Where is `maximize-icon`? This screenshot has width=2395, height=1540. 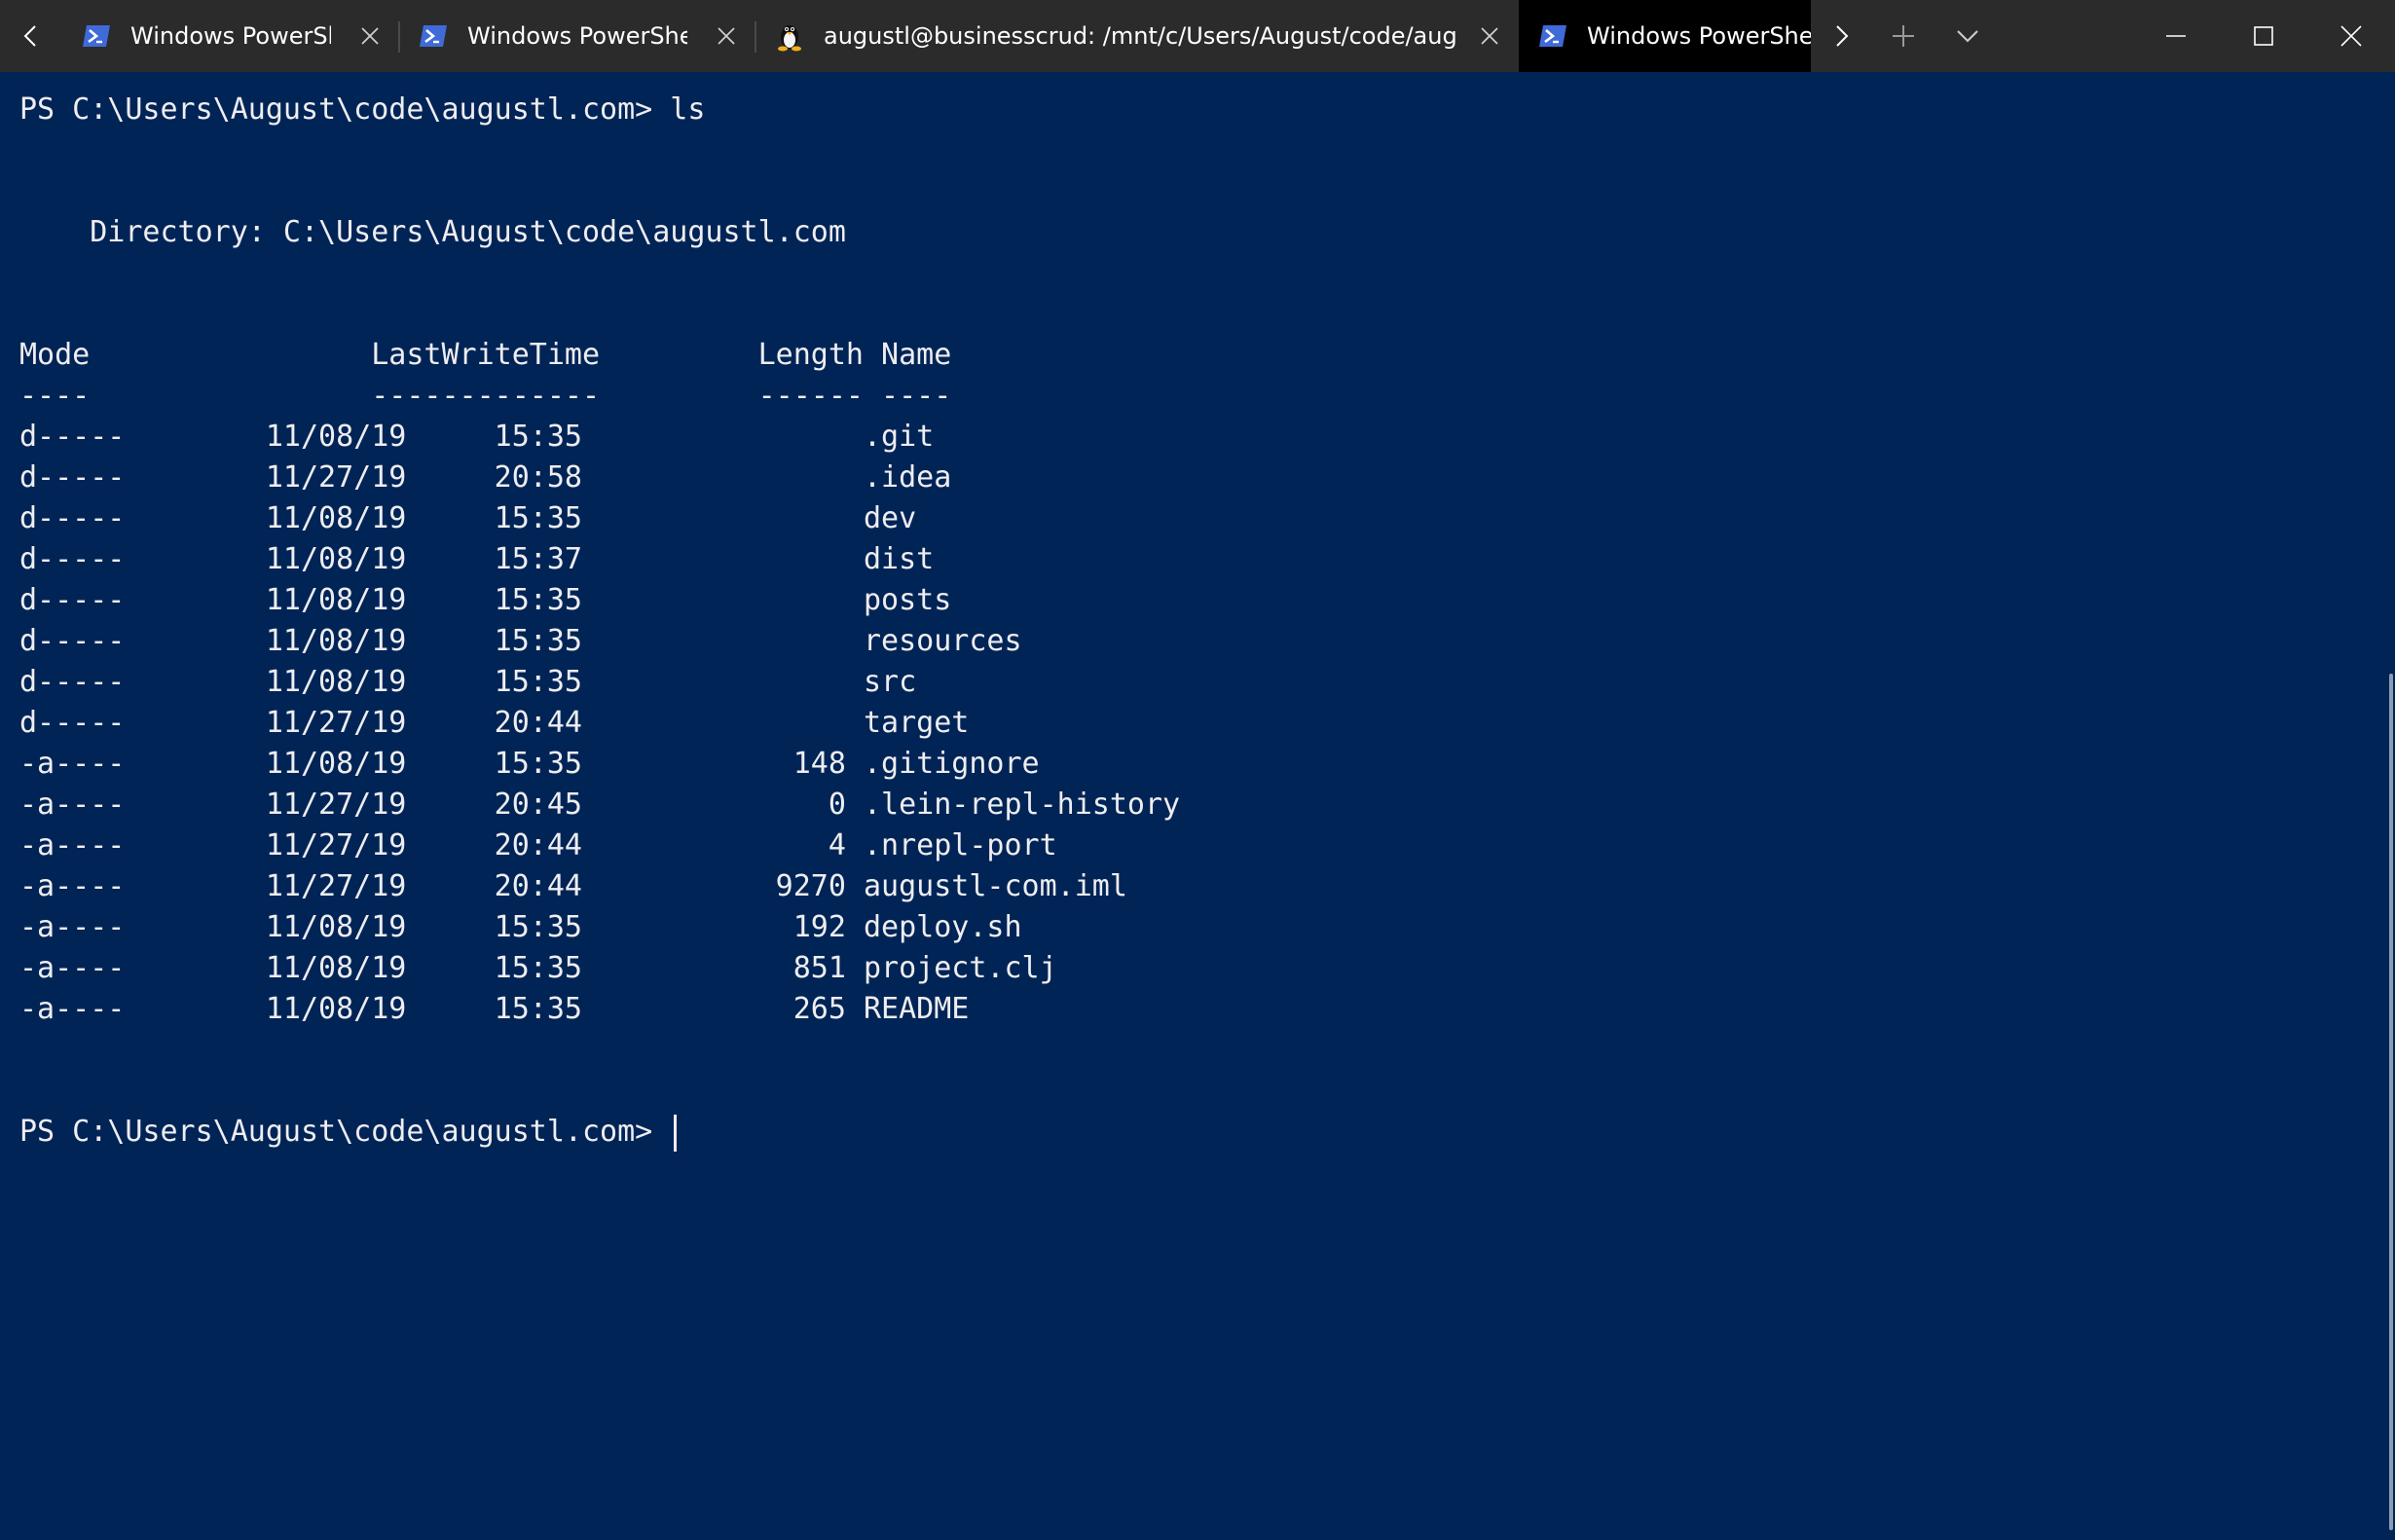 maximize-icon is located at coordinates (2263, 36).